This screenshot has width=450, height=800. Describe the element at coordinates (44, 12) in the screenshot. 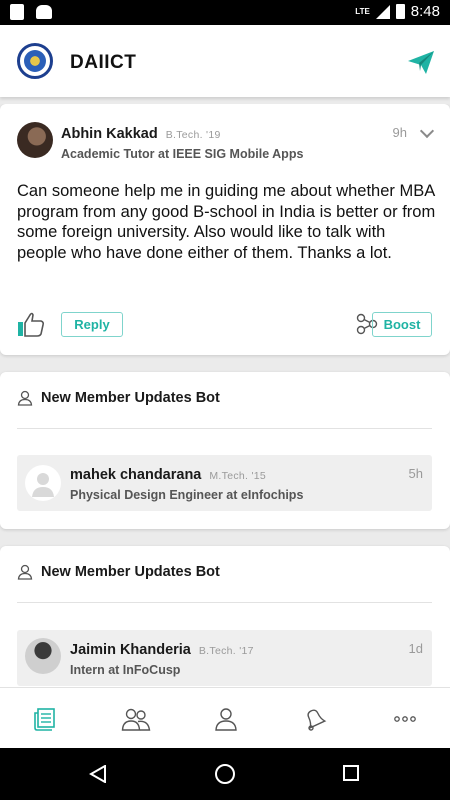

I see `android-icon` at that location.